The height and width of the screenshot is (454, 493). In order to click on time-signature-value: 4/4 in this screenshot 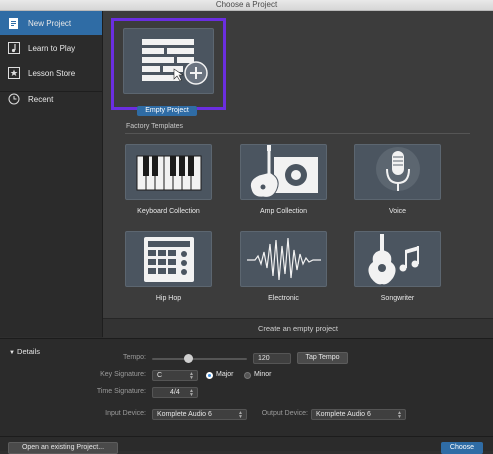, I will do `click(175, 392)`.